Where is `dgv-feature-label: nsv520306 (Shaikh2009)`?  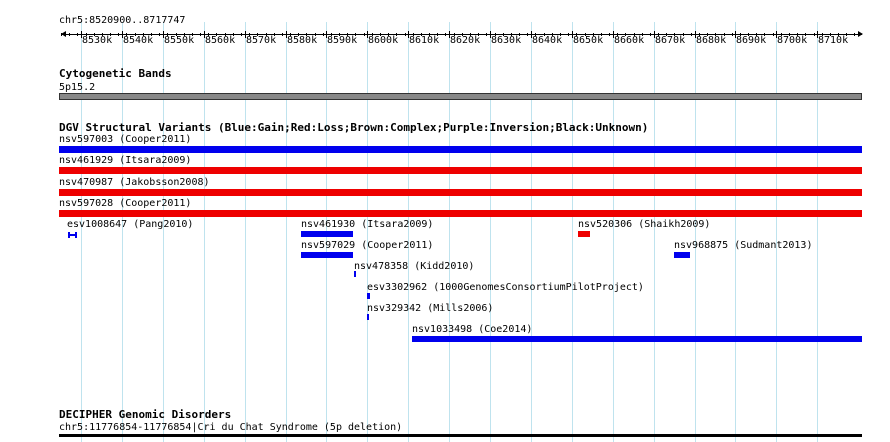 dgv-feature-label: nsv520306 (Shaikh2009) is located at coordinates (644, 224).